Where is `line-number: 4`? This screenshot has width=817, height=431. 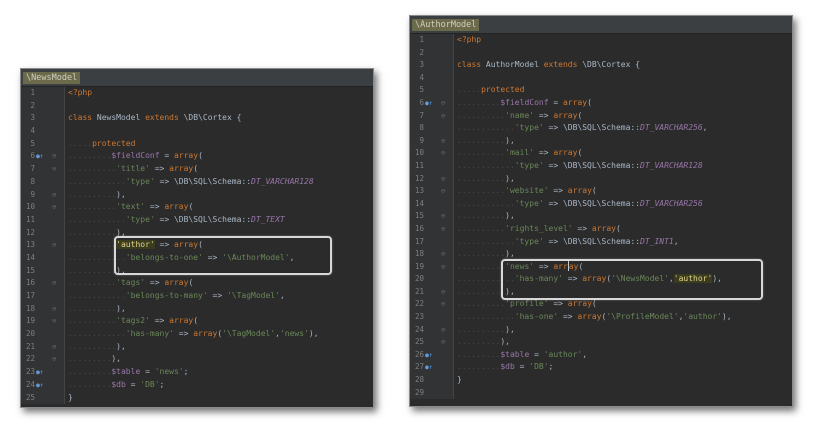
line-number: 4 is located at coordinates (32, 131).